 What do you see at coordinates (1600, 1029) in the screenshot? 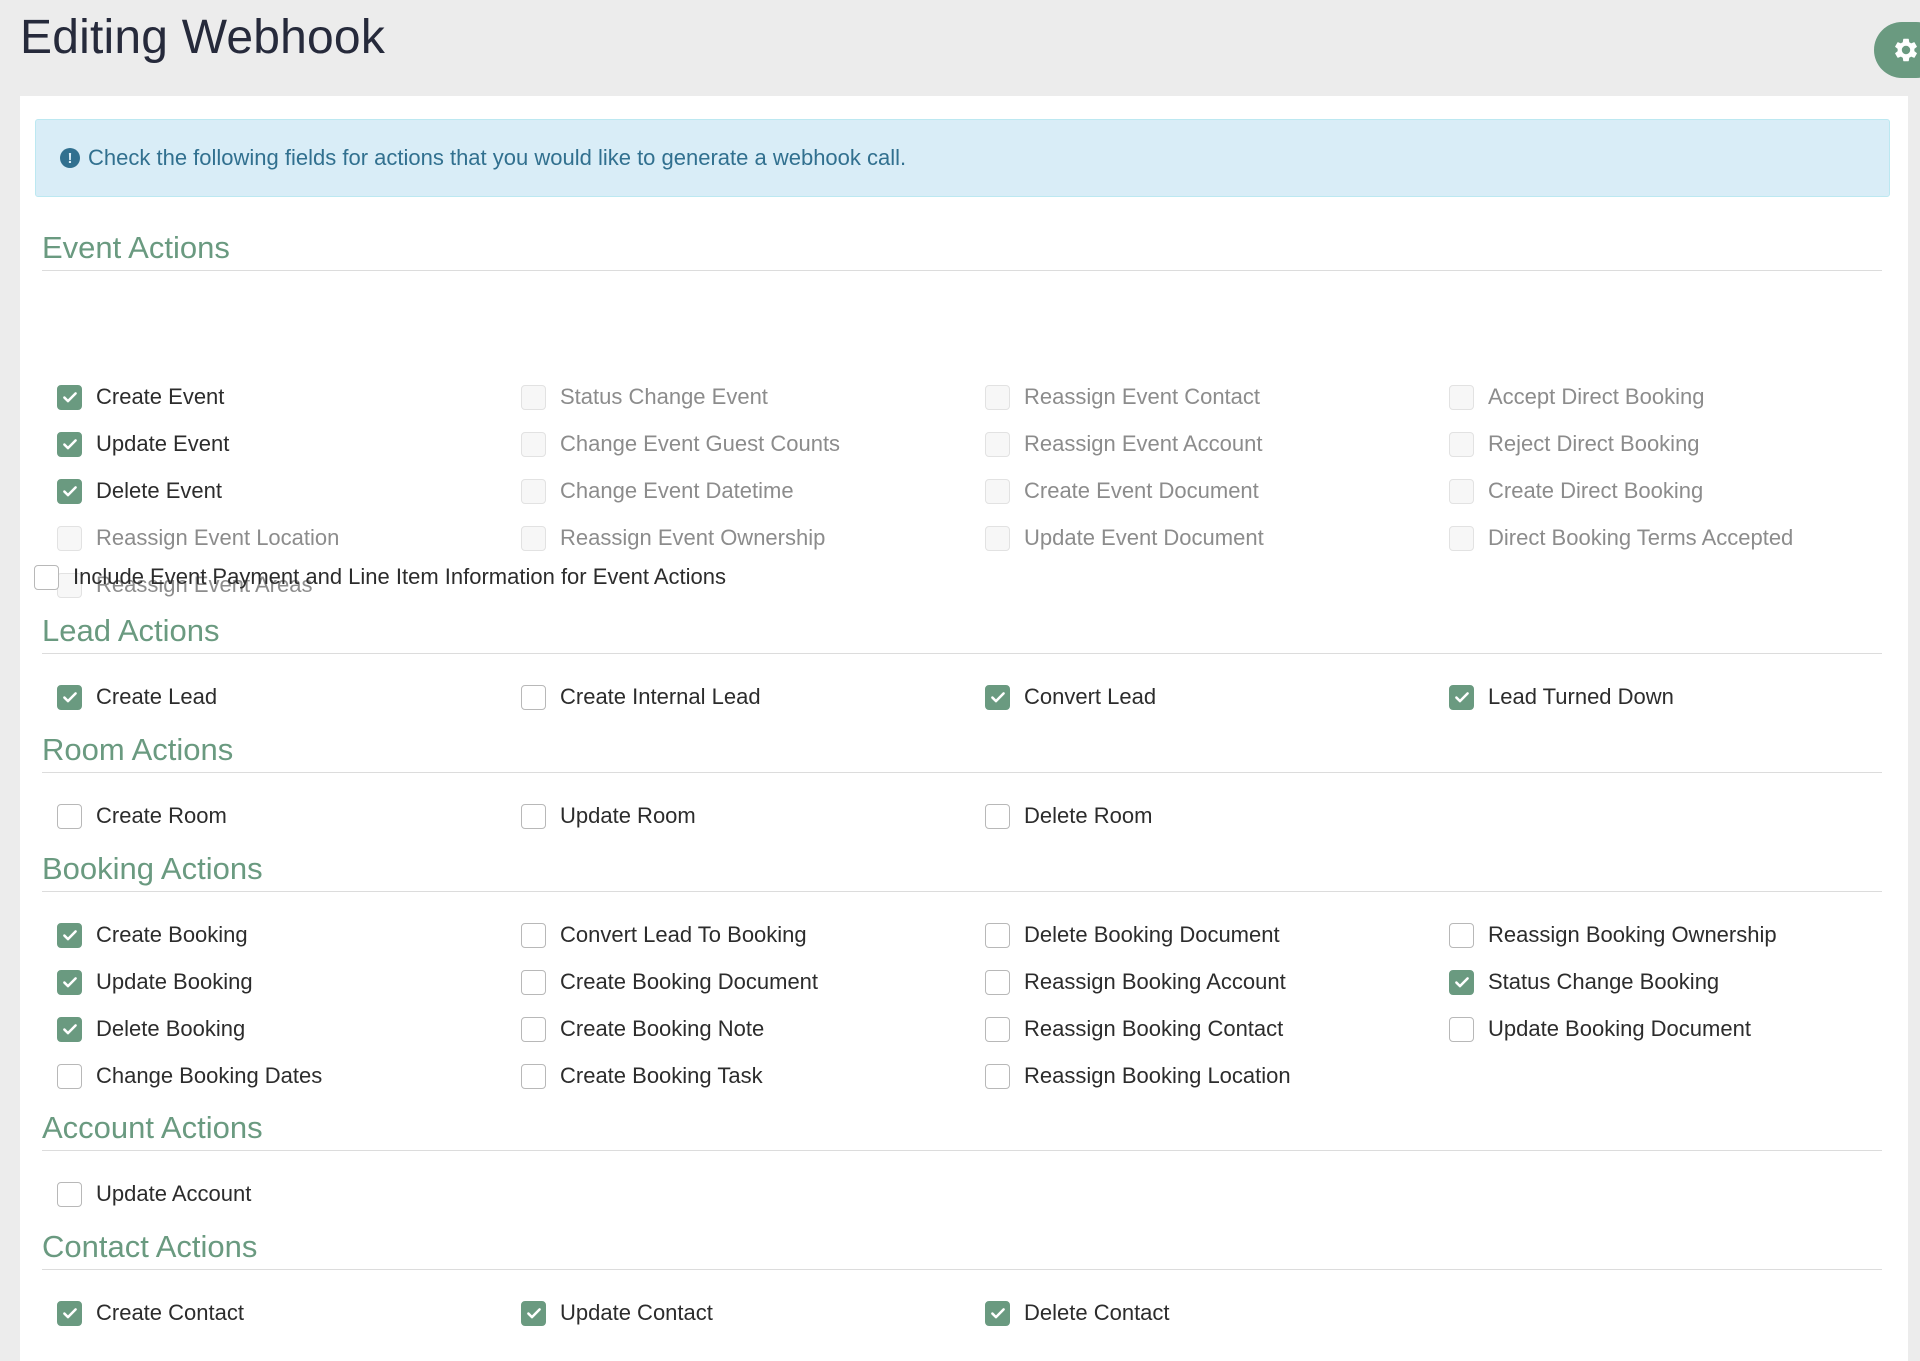
I see `booking-action-item: Update Booking Document` at bounding box center [1600, 1029].